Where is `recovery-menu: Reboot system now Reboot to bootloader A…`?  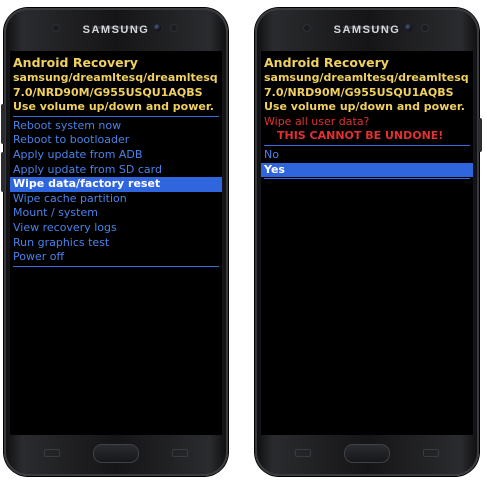
recovery-menu: Reboot system now Reboot to bootloader A… is located at coordinates (116, 192).